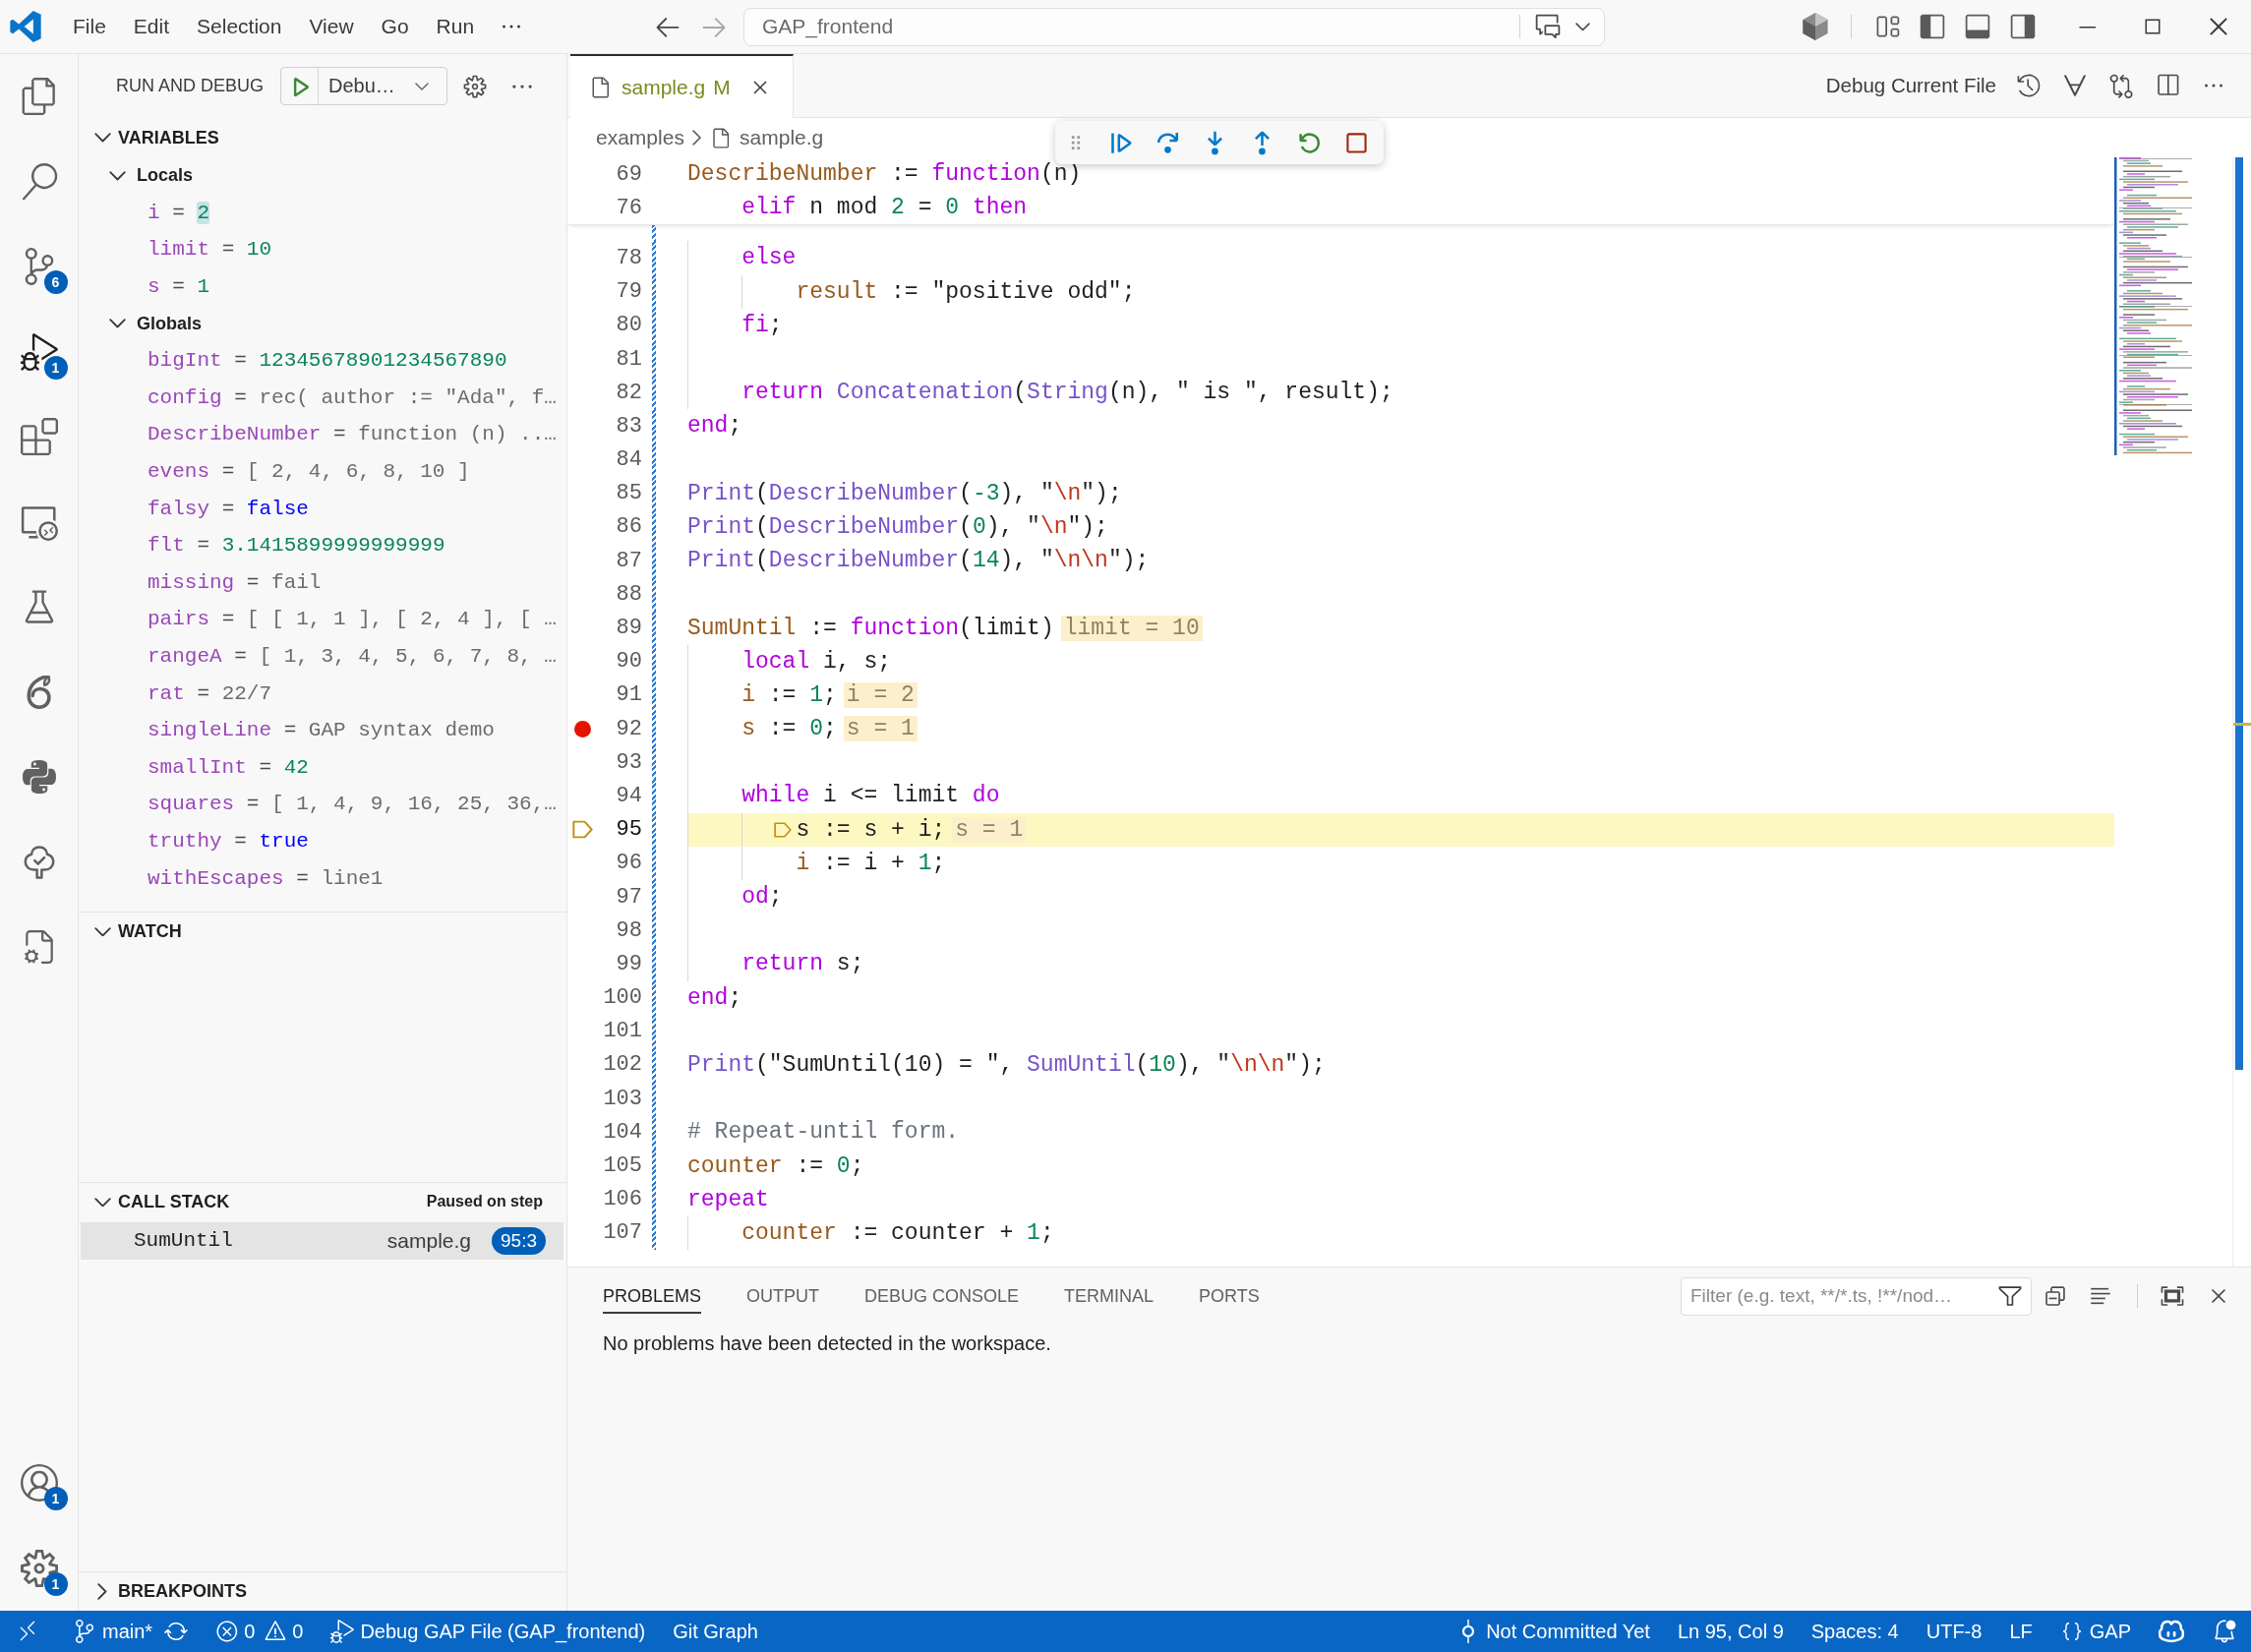  Describe the element at coordinates (322, 730) in the screenshot. I see `variable-item: singleLine = GAP syntax demo` at that location.